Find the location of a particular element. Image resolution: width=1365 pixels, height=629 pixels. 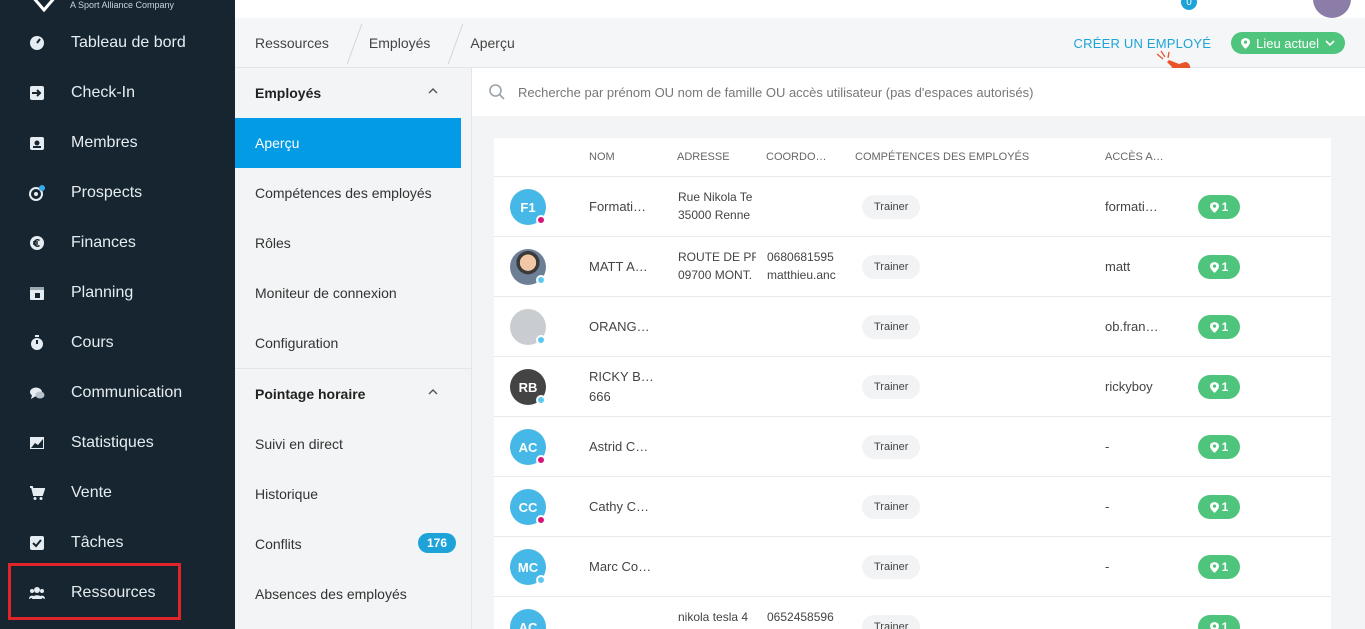

sidebar-item-label: Cours is located at coordinates (92, 342).